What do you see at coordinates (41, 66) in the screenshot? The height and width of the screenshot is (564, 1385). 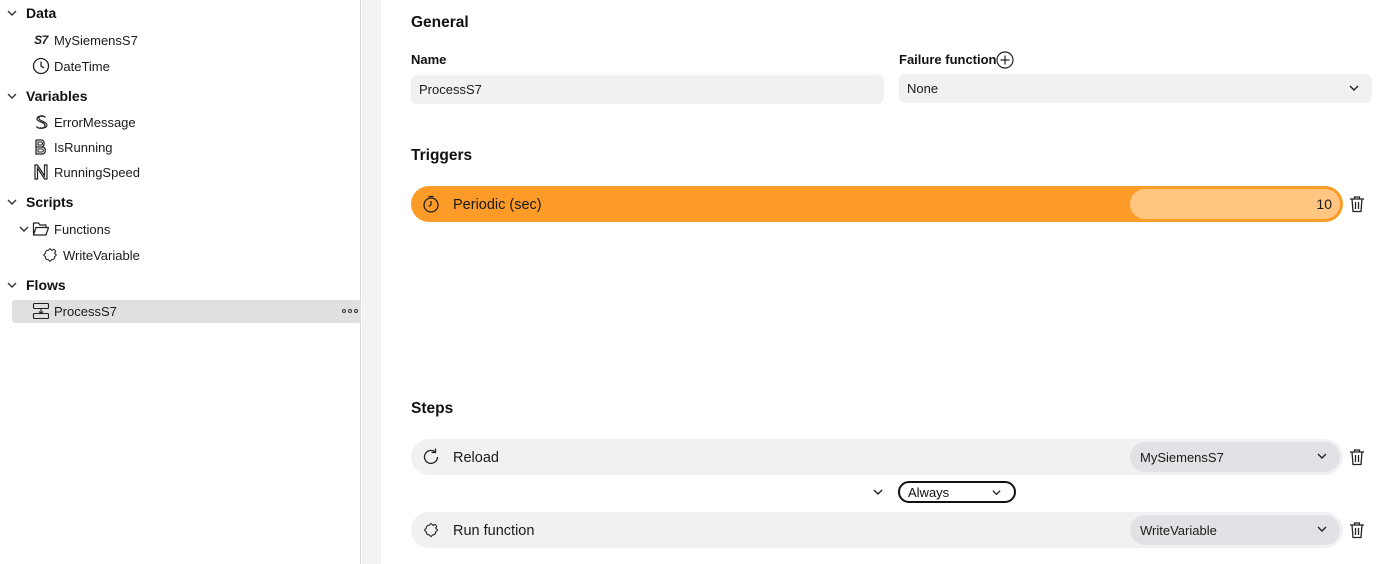 I see `clock-icon` at bounding box center [41, 66].